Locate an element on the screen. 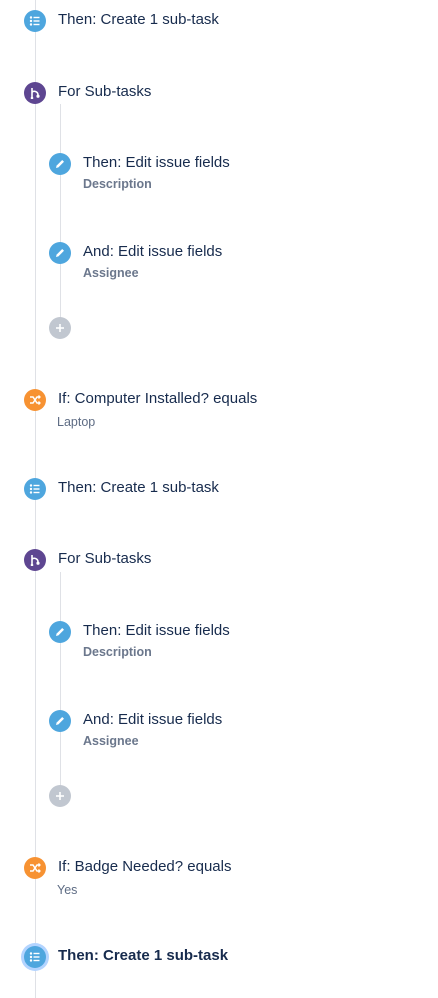 This screenshot has width=438, height=998. node-title: If: Computer Installed? equals is located at coordinates (158, 398).